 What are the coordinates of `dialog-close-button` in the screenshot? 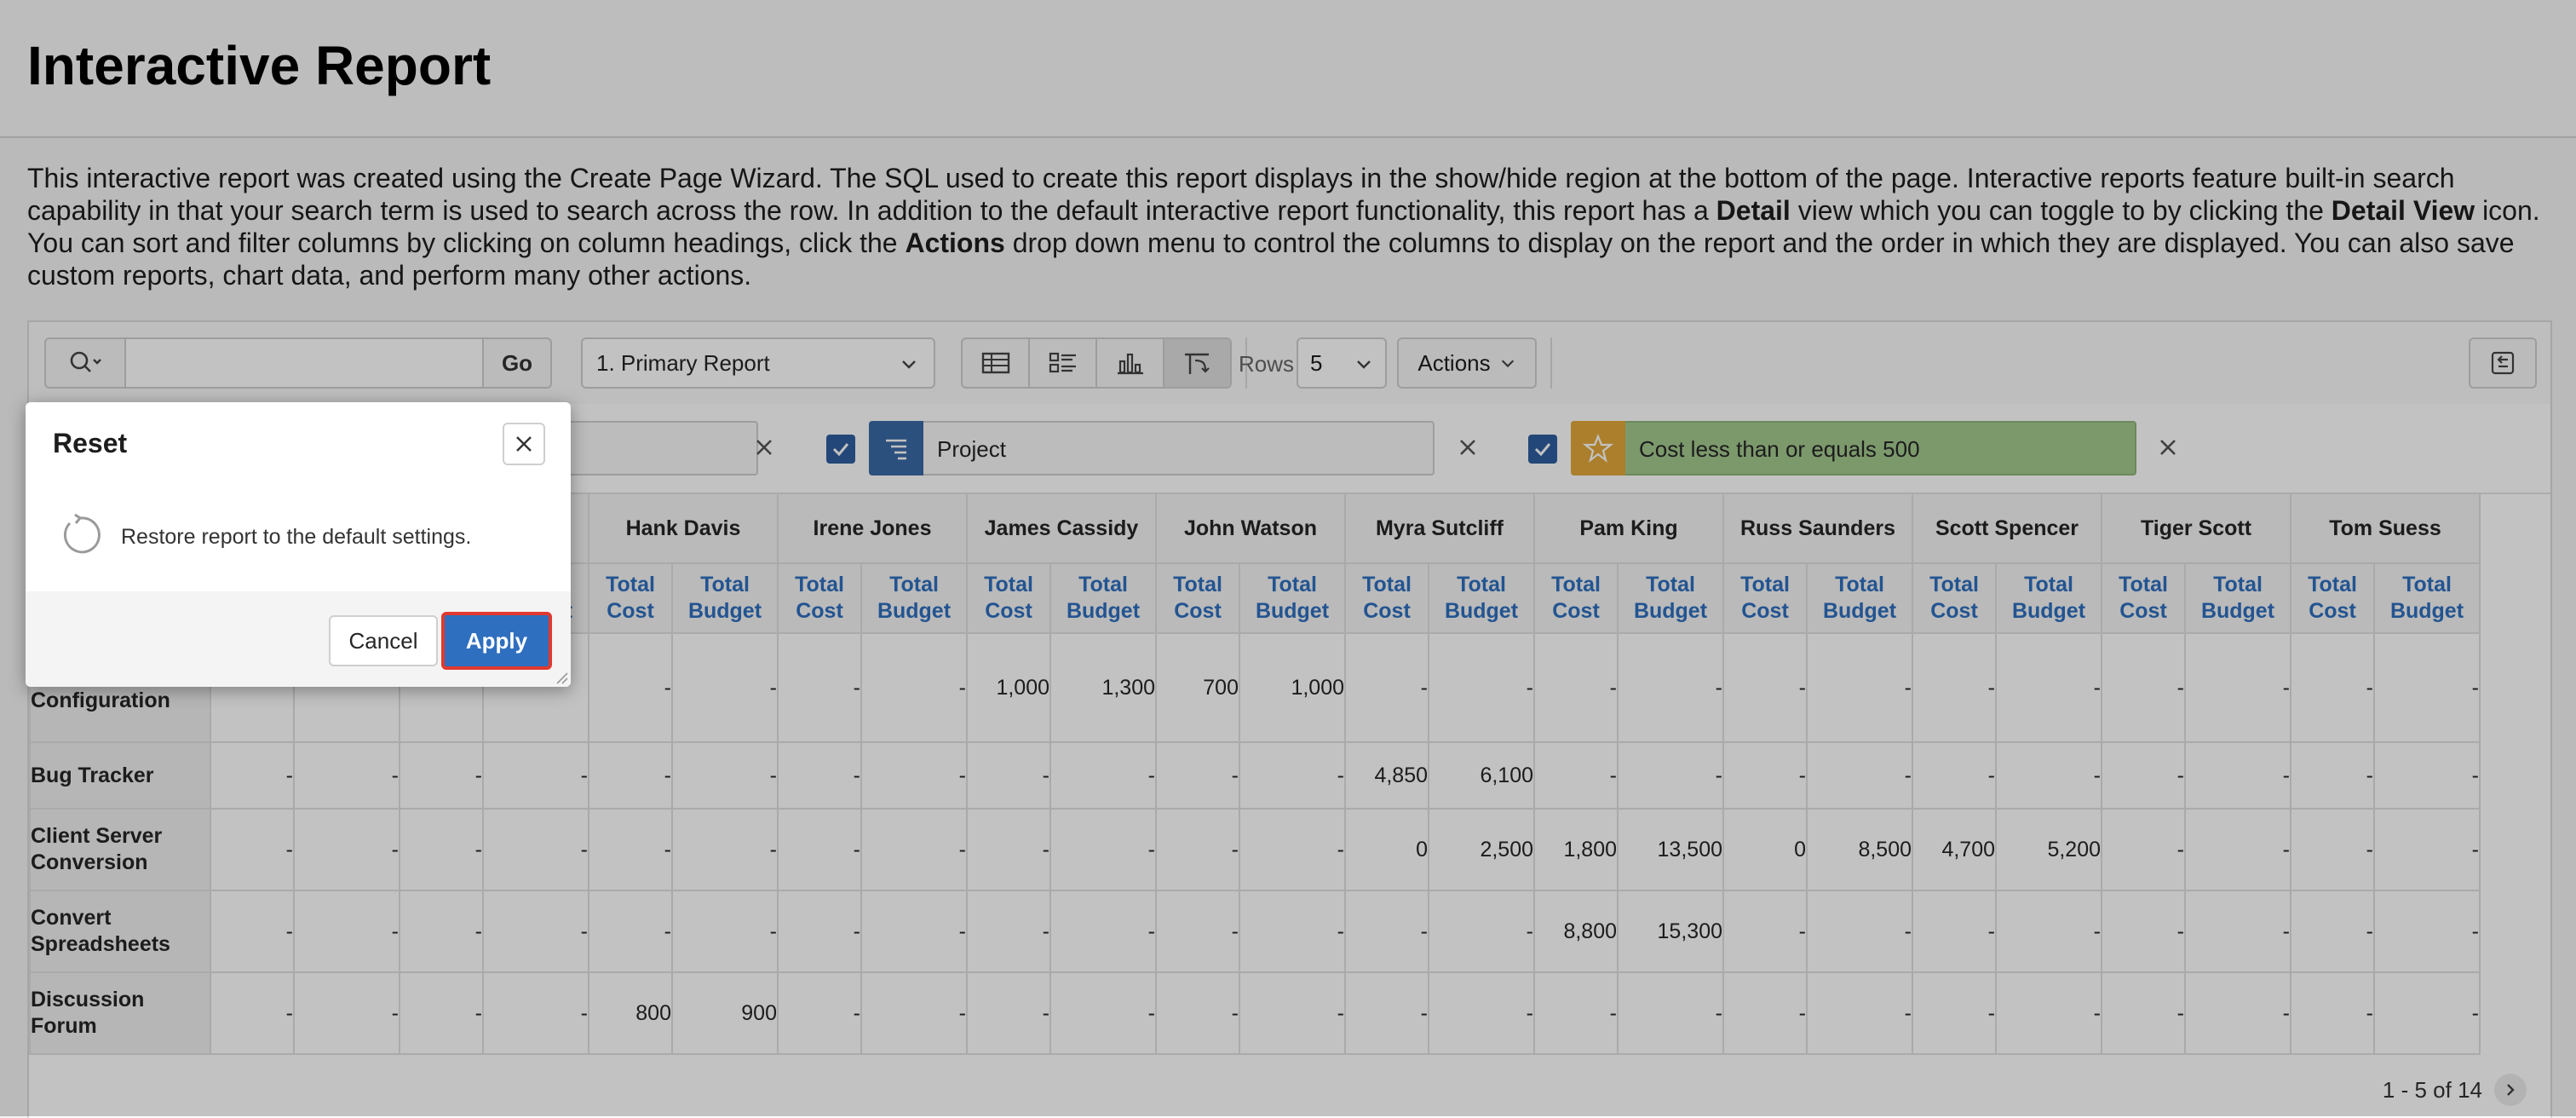 It's located at (524, 444).